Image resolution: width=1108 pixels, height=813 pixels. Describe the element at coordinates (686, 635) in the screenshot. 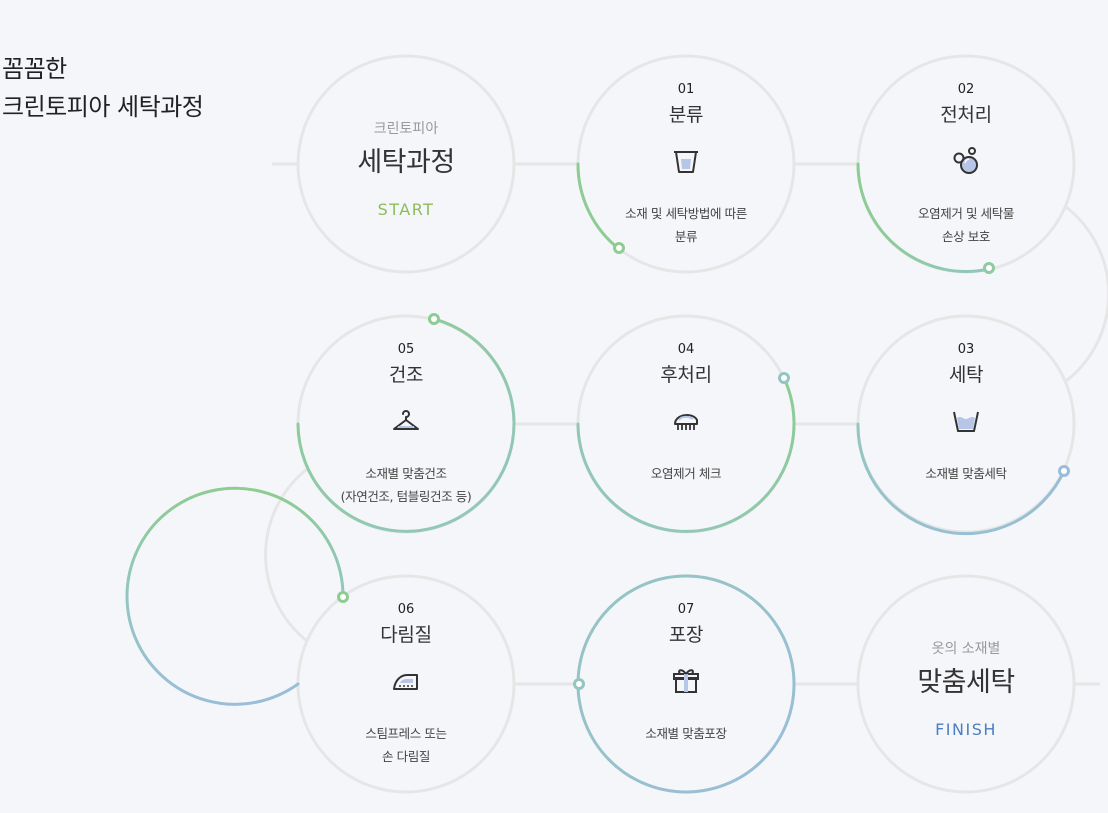

I see `step-title: 포장` at that location.